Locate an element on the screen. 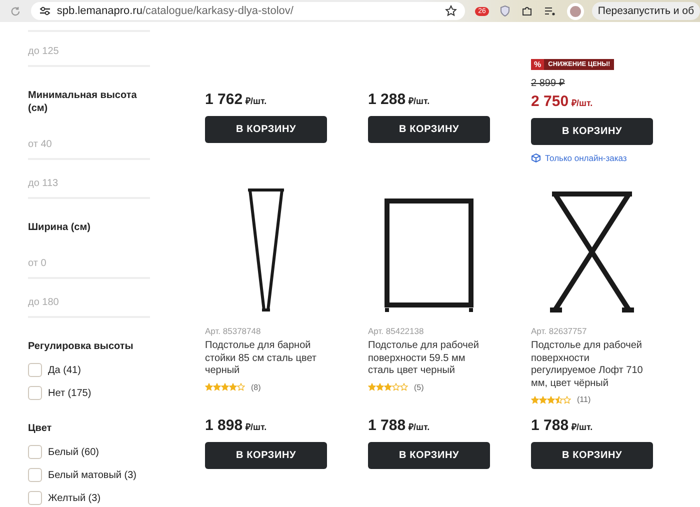 This screenshot has height=507, width=700. range-input: до 125 is located at coordinates (89, 49).